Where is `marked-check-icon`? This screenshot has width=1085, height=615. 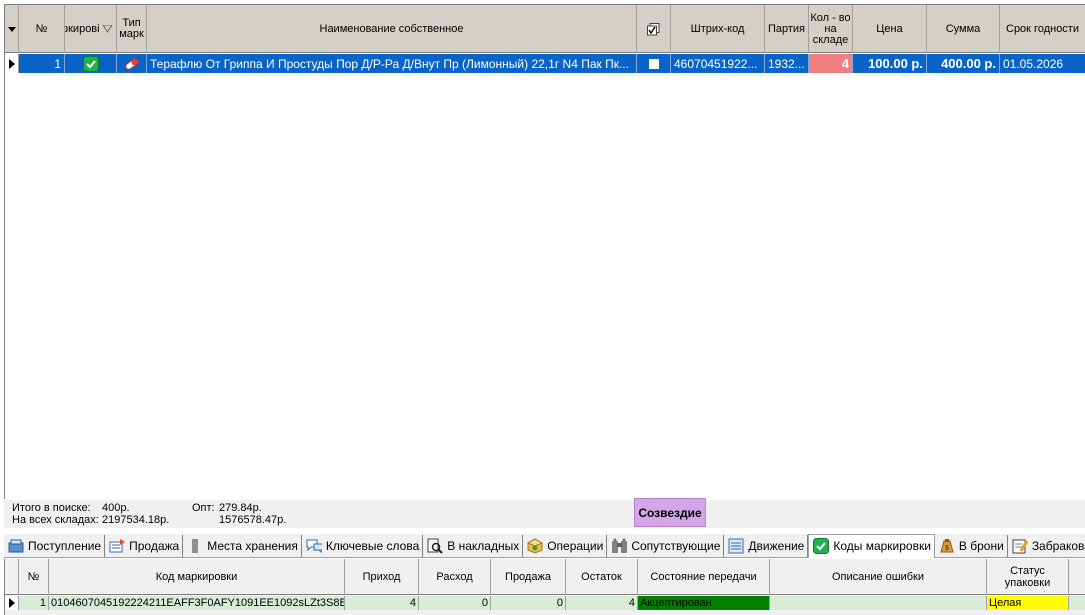 marked-check-icon is located at coordinates (90, 63).